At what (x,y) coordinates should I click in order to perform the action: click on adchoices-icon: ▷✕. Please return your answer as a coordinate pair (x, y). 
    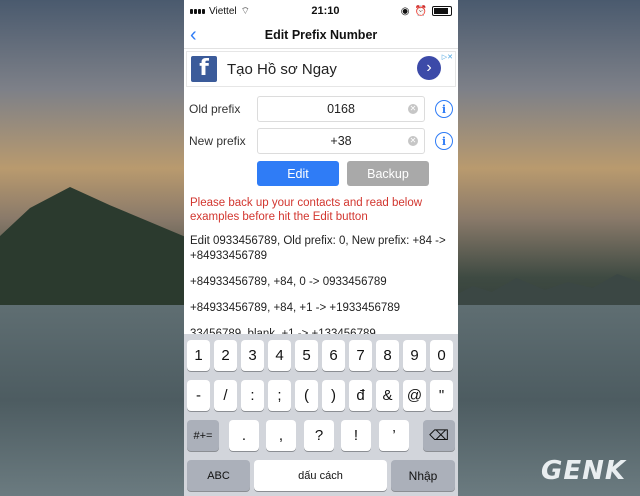
    Looking at the image, I should click on (447, 57).